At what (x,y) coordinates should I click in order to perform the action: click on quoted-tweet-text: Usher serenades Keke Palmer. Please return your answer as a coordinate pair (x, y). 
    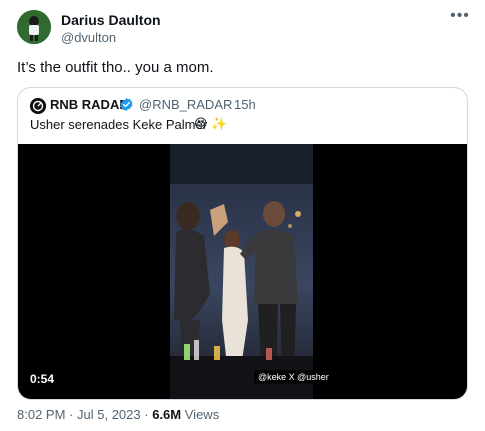
    Looking at the image, I should click on (119, 124).